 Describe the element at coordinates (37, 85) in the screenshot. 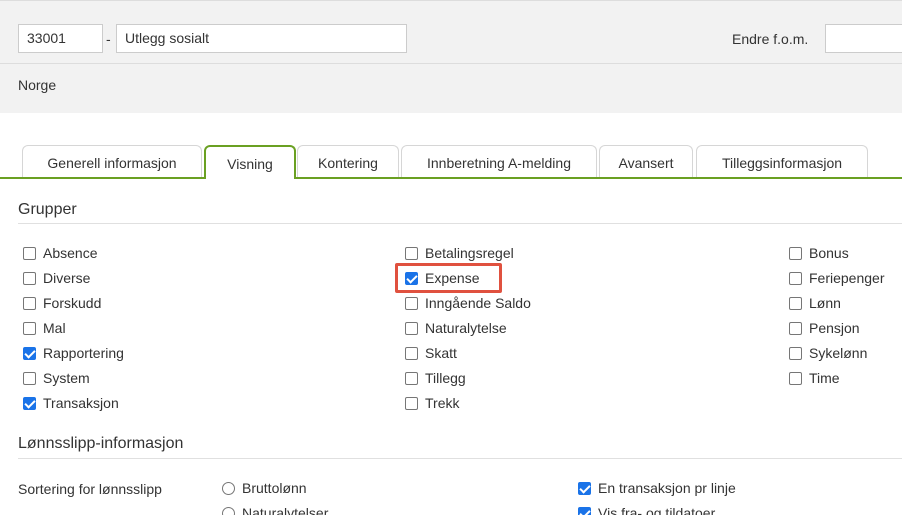

I see `country-label: Norge` at that location.